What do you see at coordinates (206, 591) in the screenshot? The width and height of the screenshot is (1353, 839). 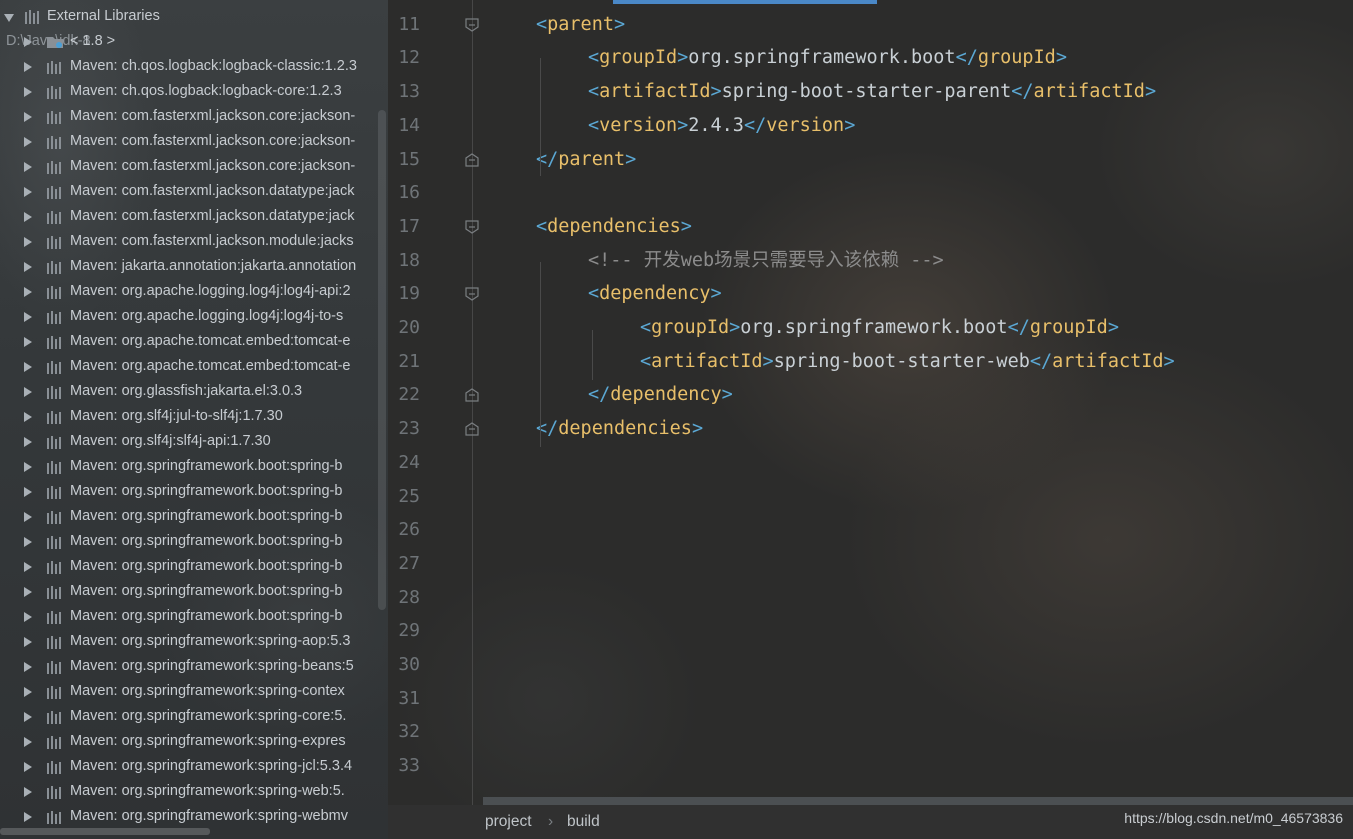 I see `tree-node-label: Maven: org.springframework.boot:spring-b` at bounding box center [206, 591].